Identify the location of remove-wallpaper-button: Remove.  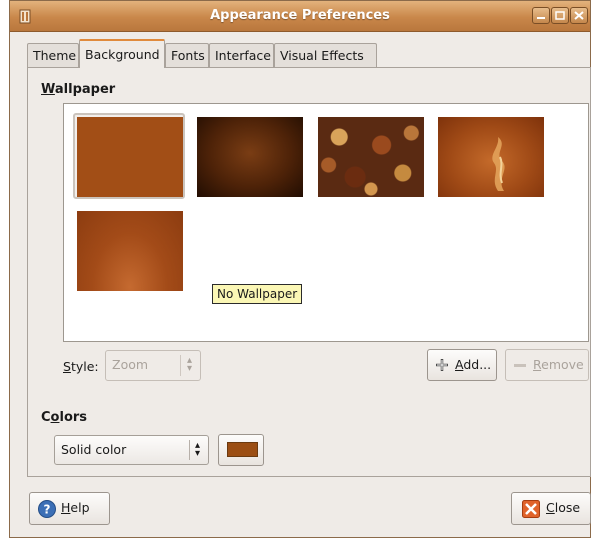
(547, 365).